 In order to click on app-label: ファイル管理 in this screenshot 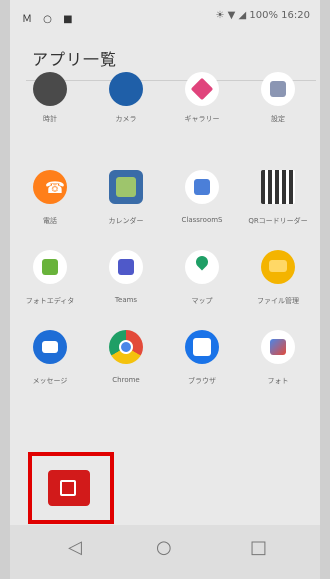, I will do `click(278, 301)`.